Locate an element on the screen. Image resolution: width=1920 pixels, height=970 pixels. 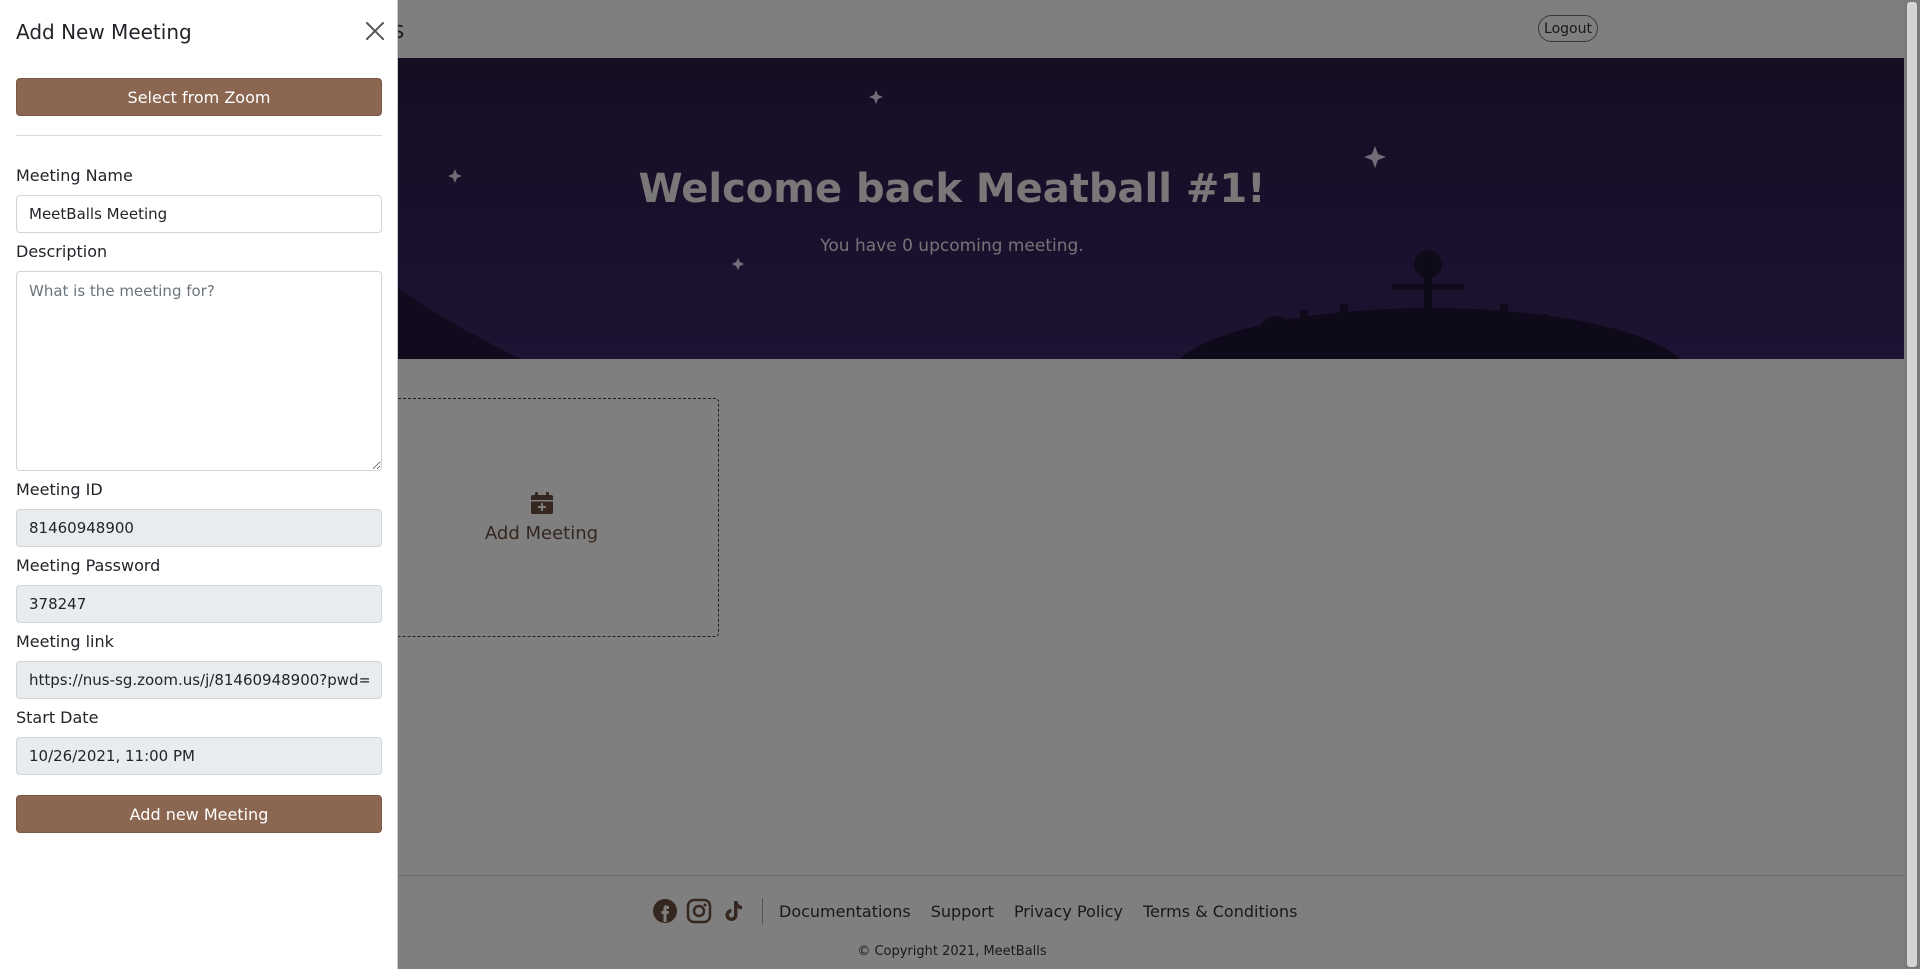
select-from-zoom-button: Select from Zoom is located at coordinates (199, 97).